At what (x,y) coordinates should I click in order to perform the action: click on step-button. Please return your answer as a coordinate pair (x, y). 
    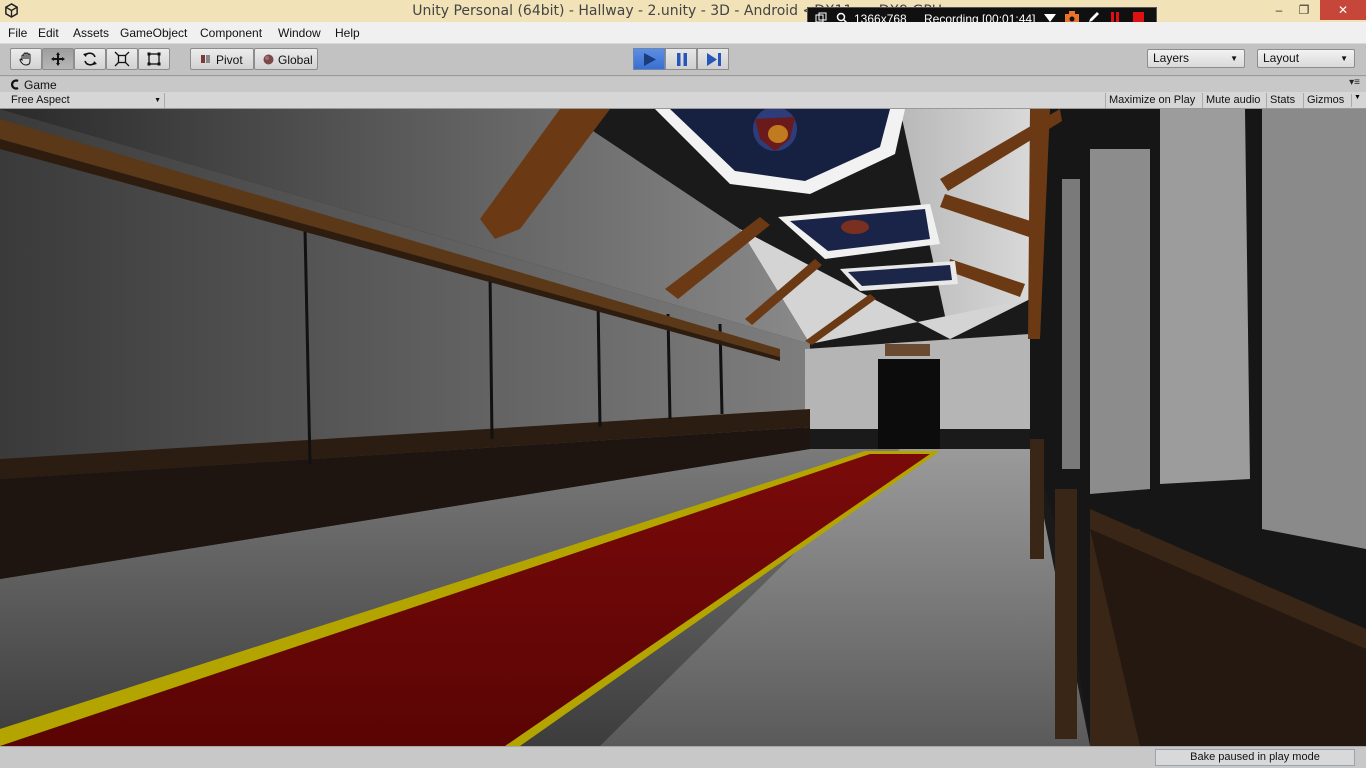
    Looking at the image, I should click on (713, 59).